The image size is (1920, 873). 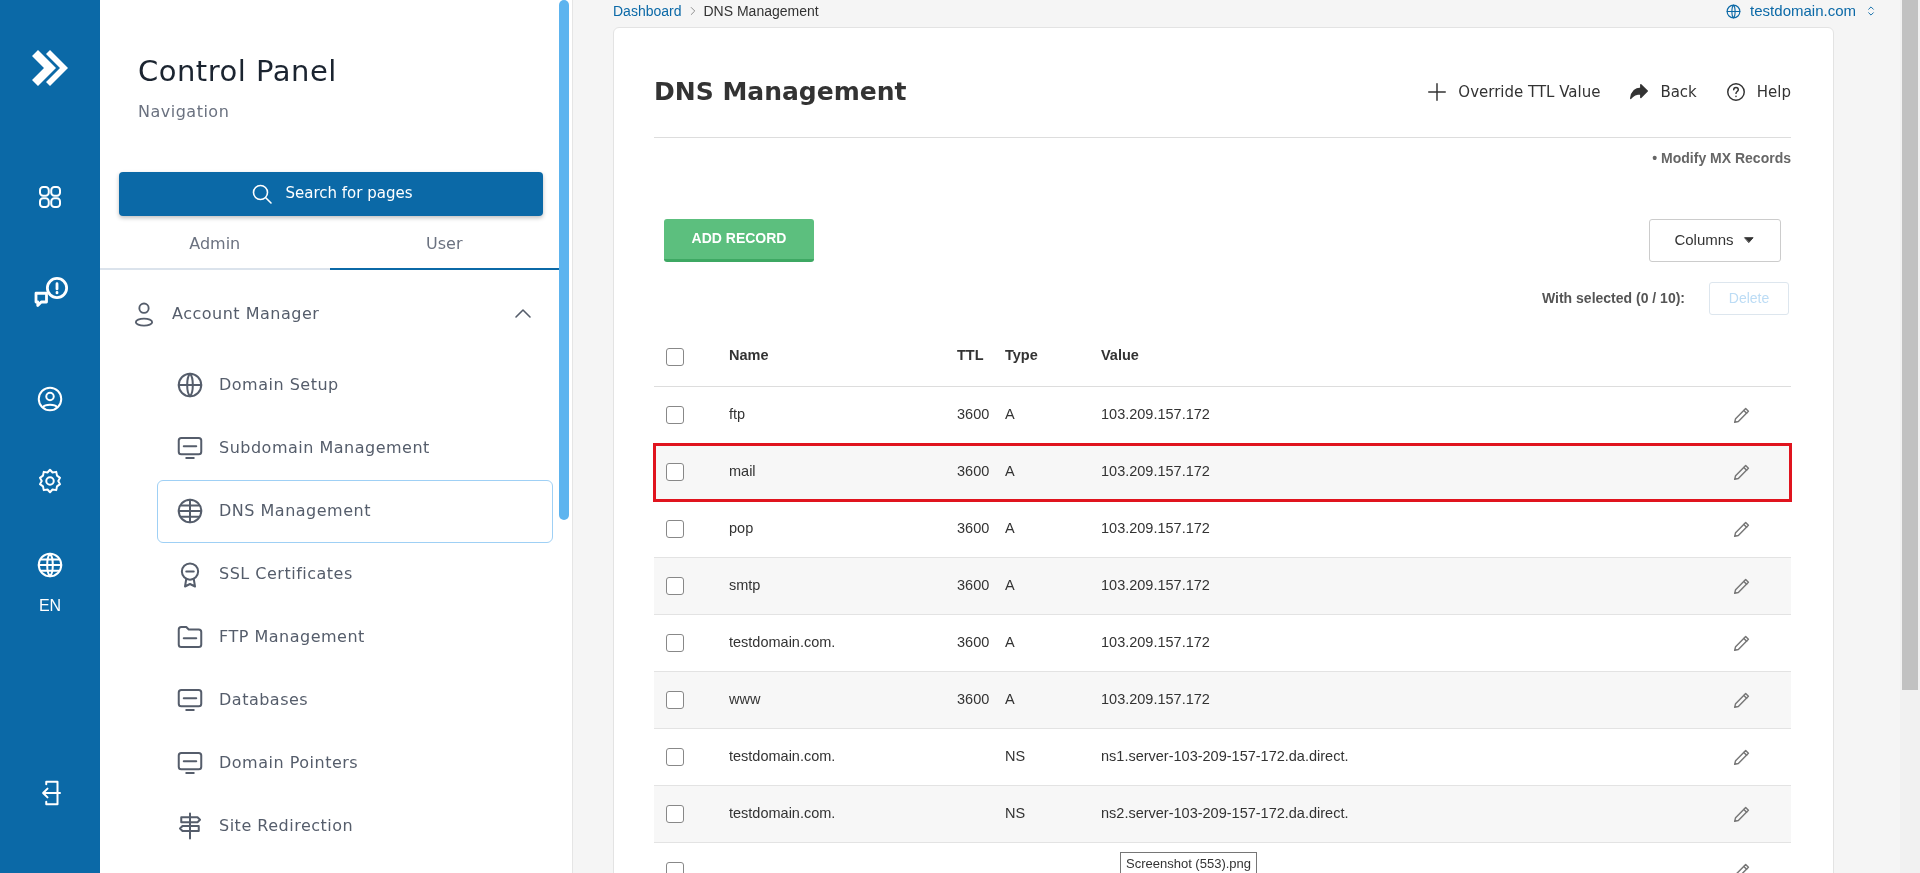 What do you see at coordinates (1189, 862) in the screenshot?
I see `tooltip: Screenshot (553).png` at bounding box center [1189, 862].